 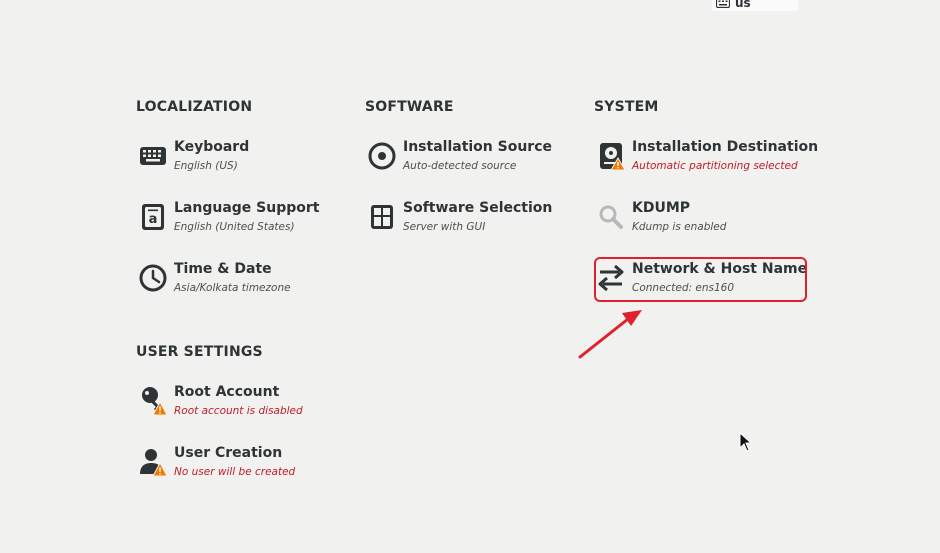 I want to click on section-title-system: SYSTEM, so click(x=626, y=107).